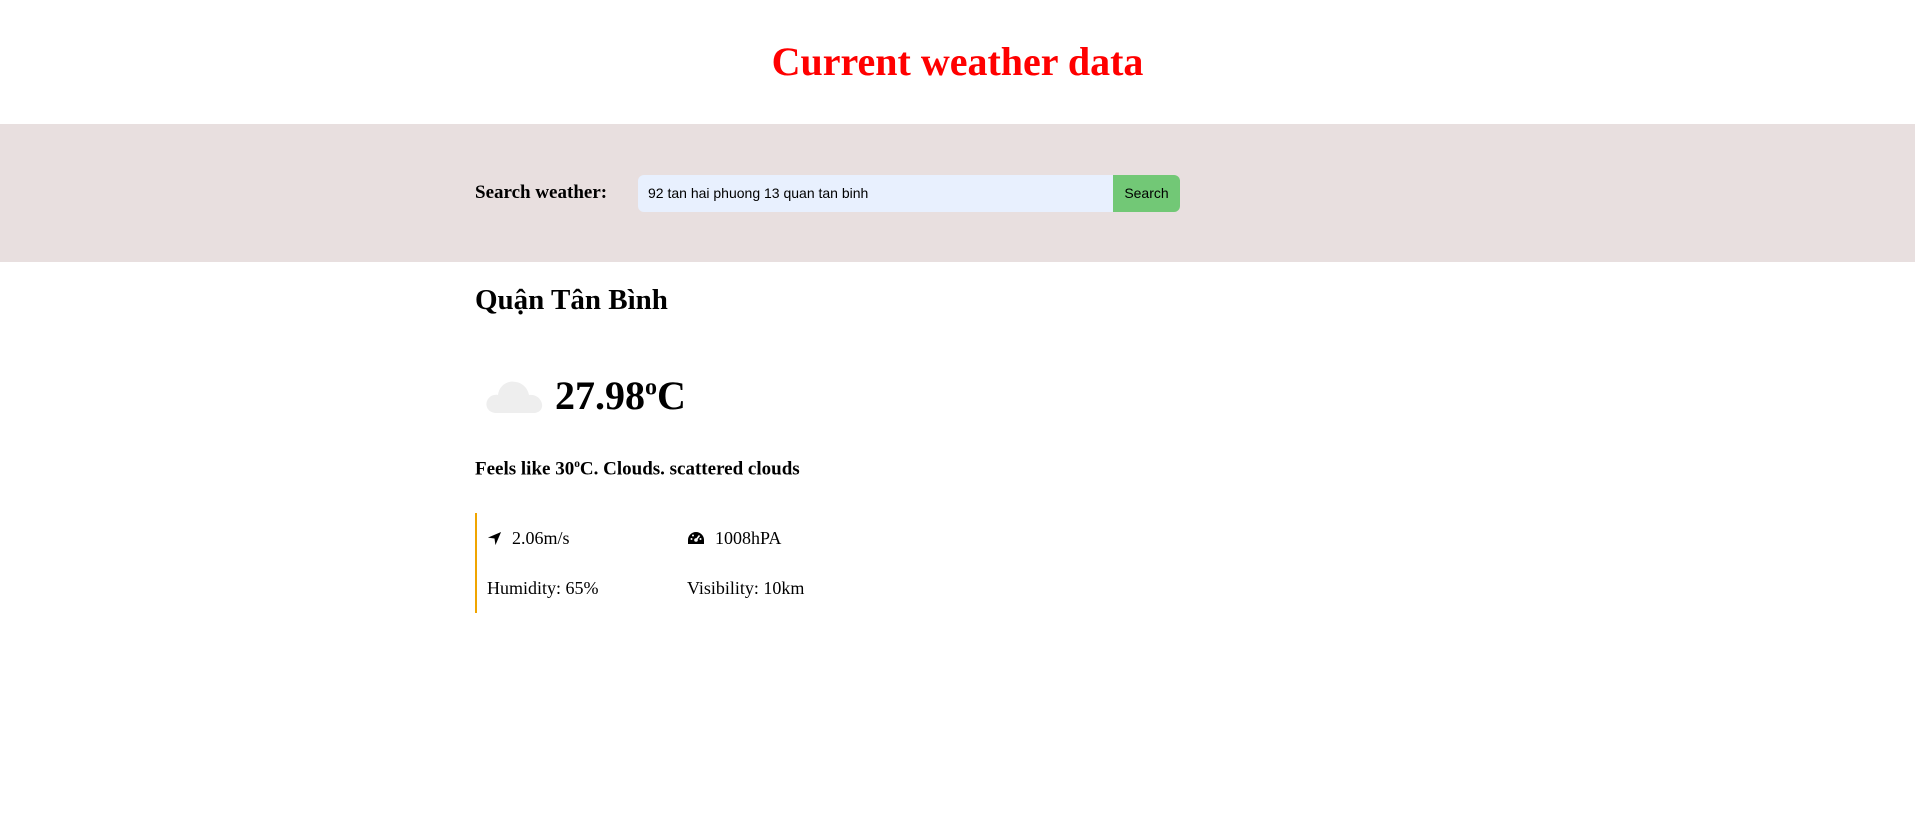 This screenshot has height=833, width=1915. I want to click on wind-direction-icon, so click(494, 538).